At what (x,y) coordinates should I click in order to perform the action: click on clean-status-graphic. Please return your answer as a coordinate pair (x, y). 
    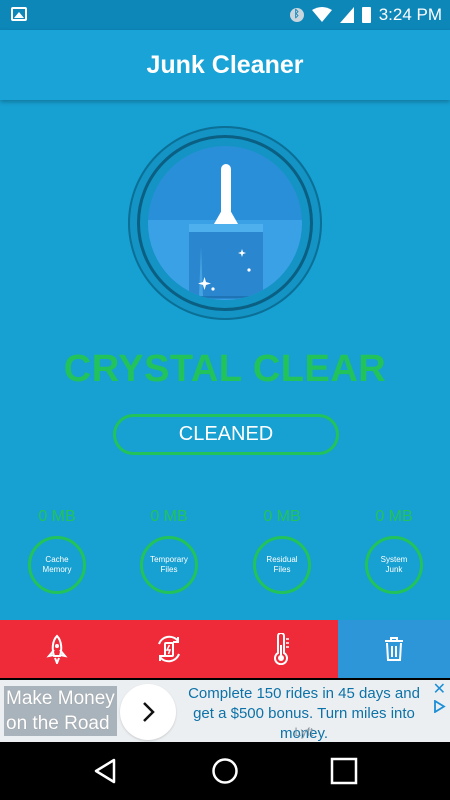
    Looking at the image, I should click on (225, 223).